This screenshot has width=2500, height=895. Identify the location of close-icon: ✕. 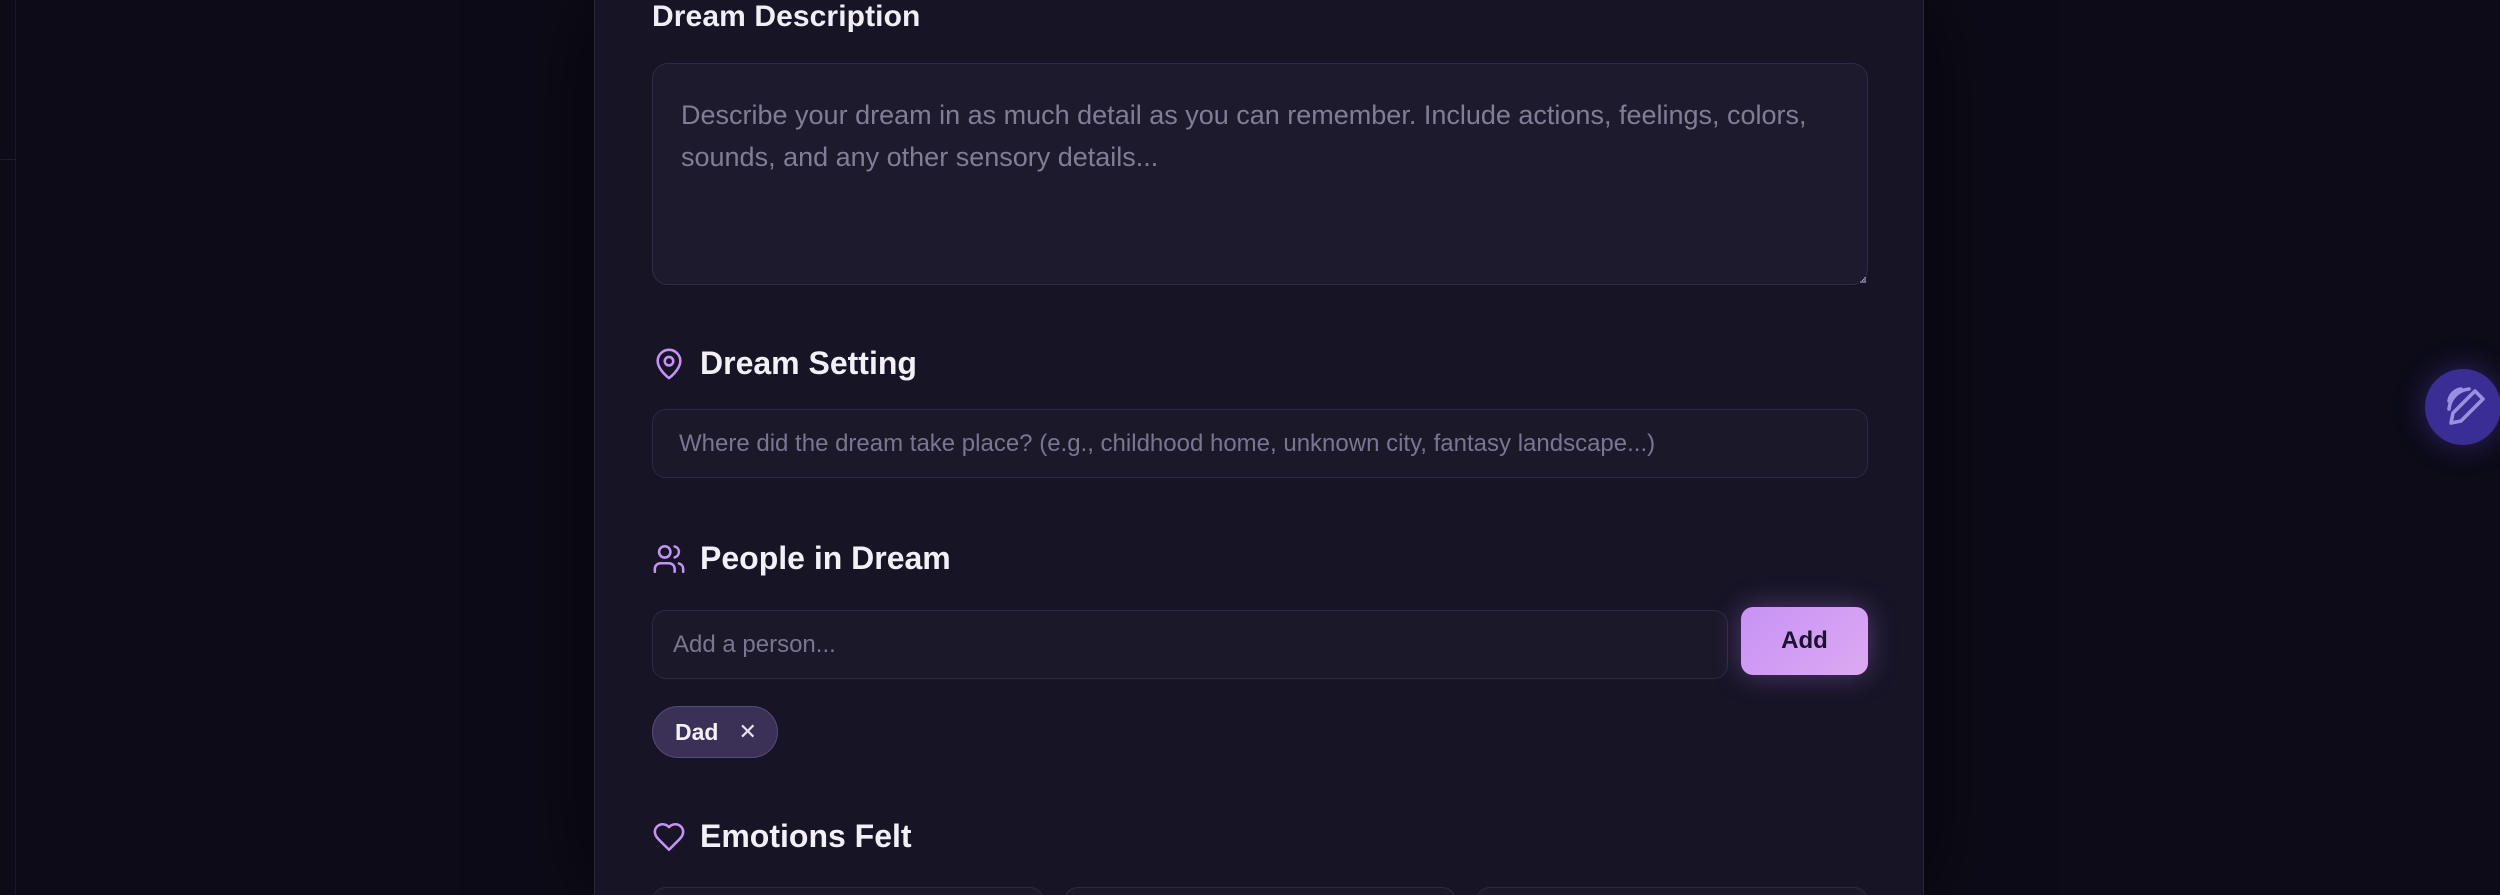
(747, 732).